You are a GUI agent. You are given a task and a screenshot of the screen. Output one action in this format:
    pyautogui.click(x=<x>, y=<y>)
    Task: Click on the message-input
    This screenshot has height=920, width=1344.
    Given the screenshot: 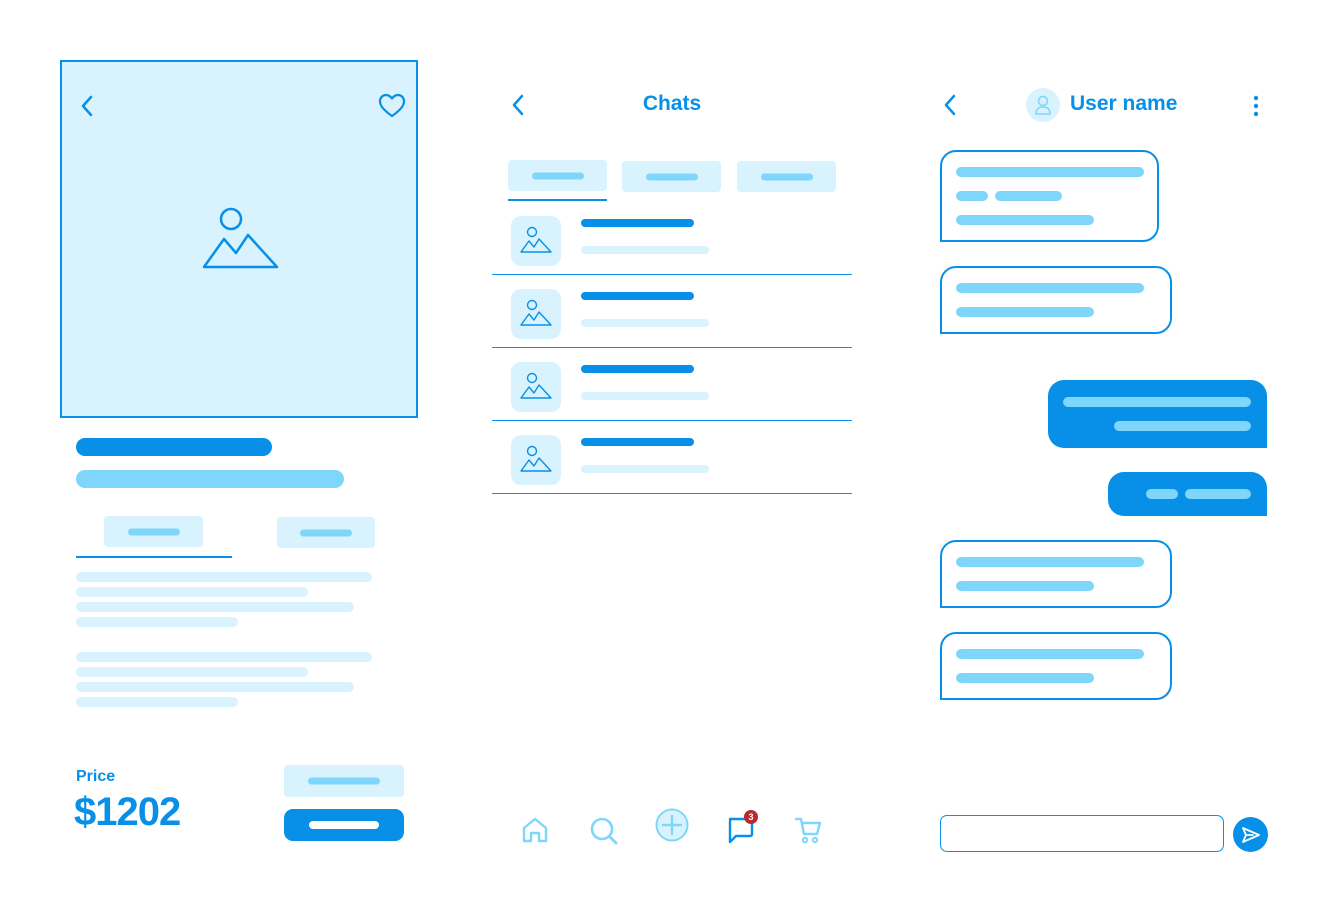 What is the action you would take?
    pyautogui.click(x=1082, y=833)
    